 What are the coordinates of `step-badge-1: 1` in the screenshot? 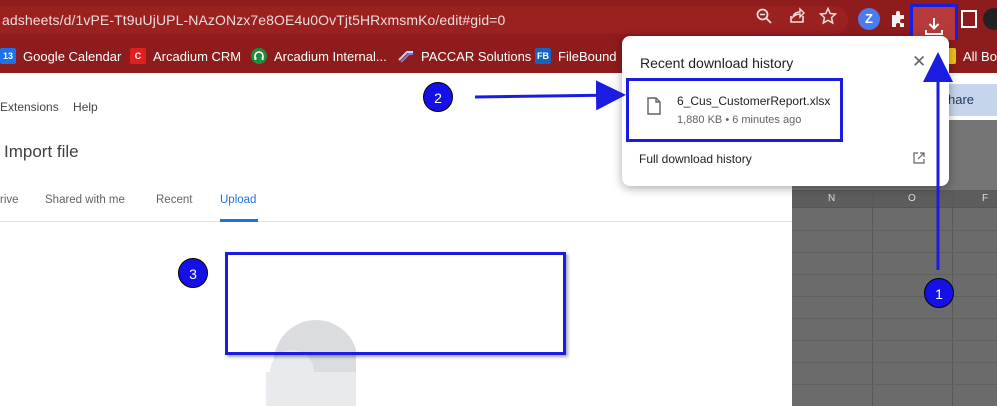 It's located at (939, 293).